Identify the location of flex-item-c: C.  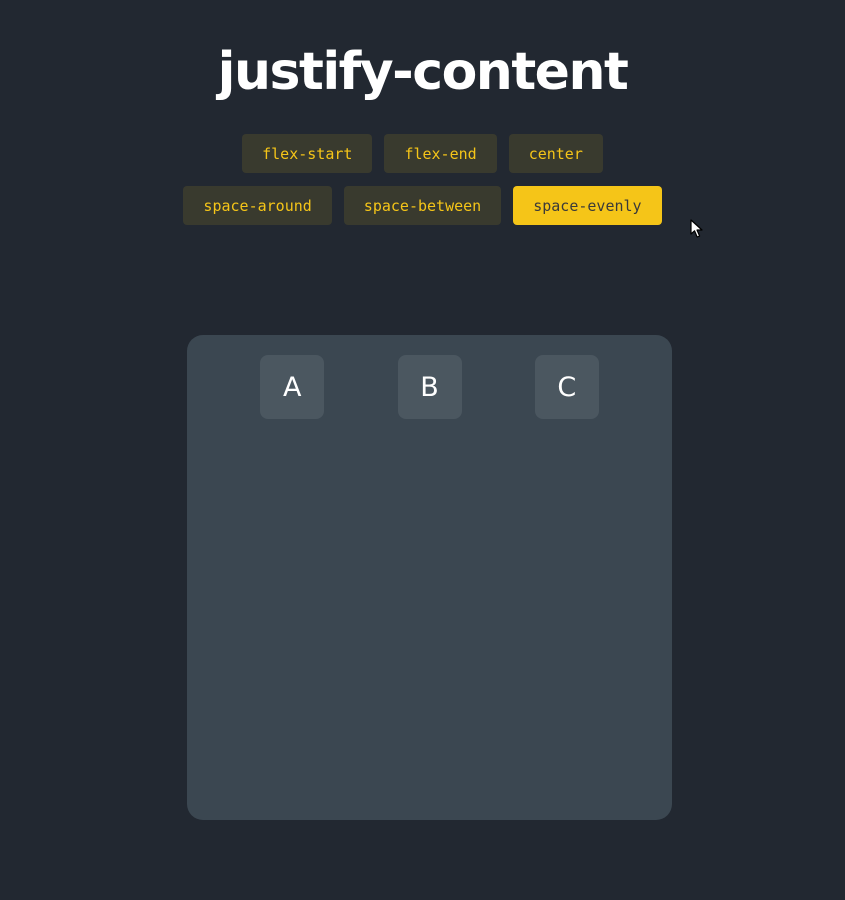
(566, 387).